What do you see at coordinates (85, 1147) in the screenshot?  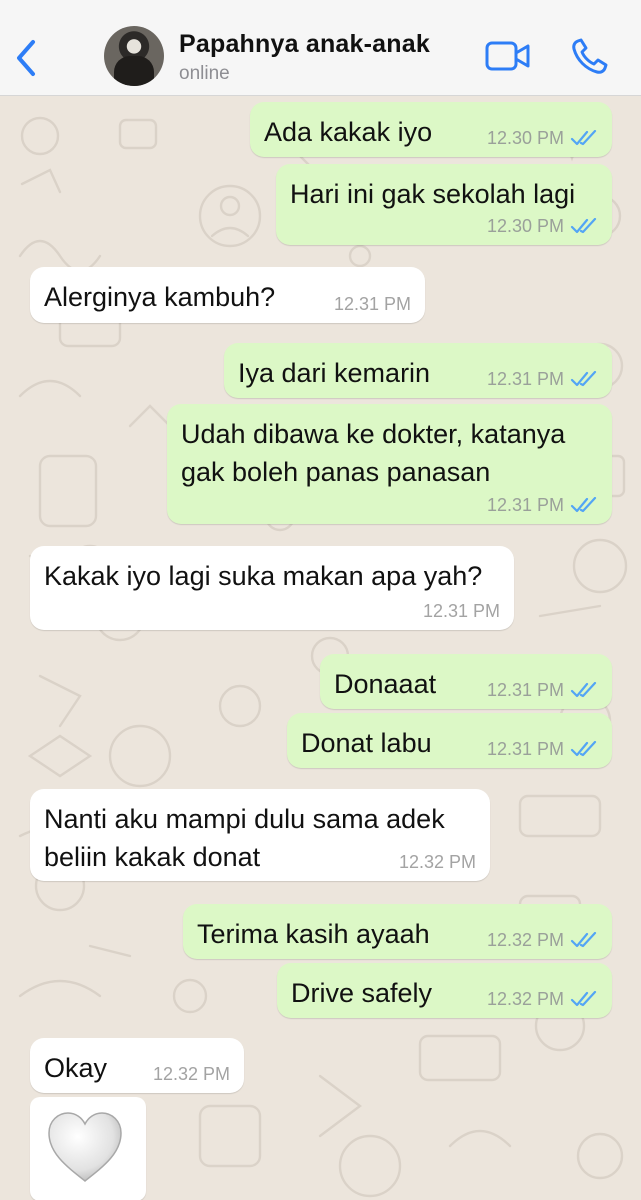 I see `white-heart-icon` at bounding box center [85, 1147].